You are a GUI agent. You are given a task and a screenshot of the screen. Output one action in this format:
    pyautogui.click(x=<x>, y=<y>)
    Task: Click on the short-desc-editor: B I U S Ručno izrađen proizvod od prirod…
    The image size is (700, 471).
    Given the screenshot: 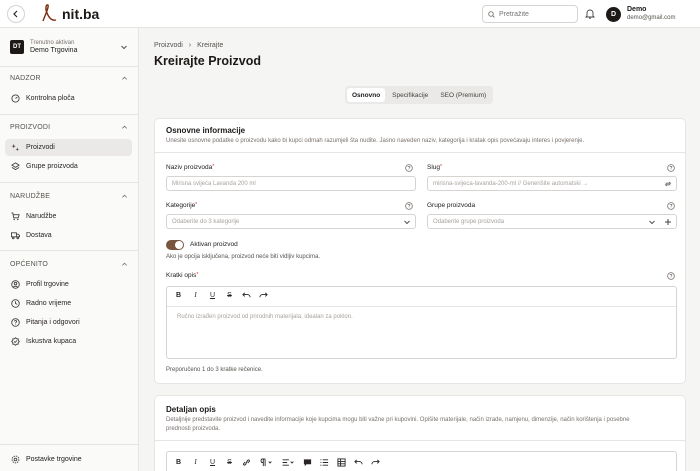 What is the action you would take?
    pyautogui.click(x=421, y=322)
    